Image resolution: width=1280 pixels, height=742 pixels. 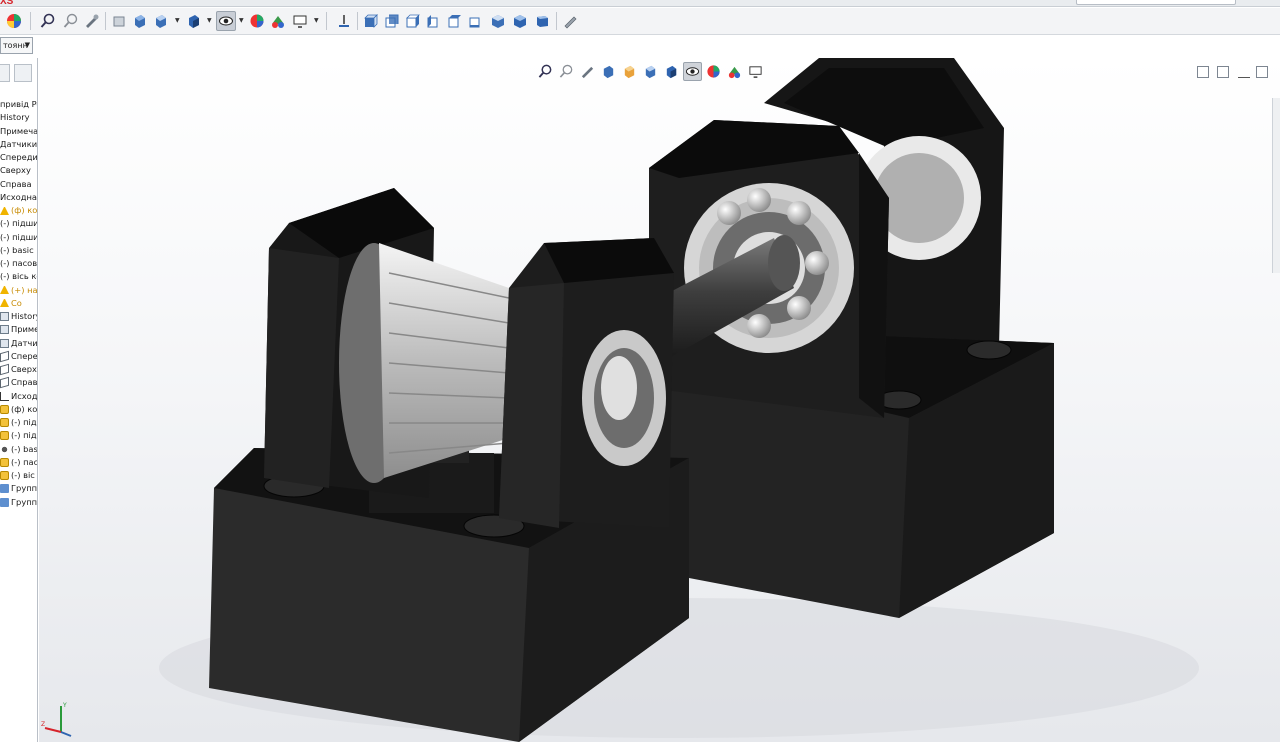 What do you see at coordinates (344, 21) in the screenshot?
I see `normal-to-icon` at bounding box center [344, 21].